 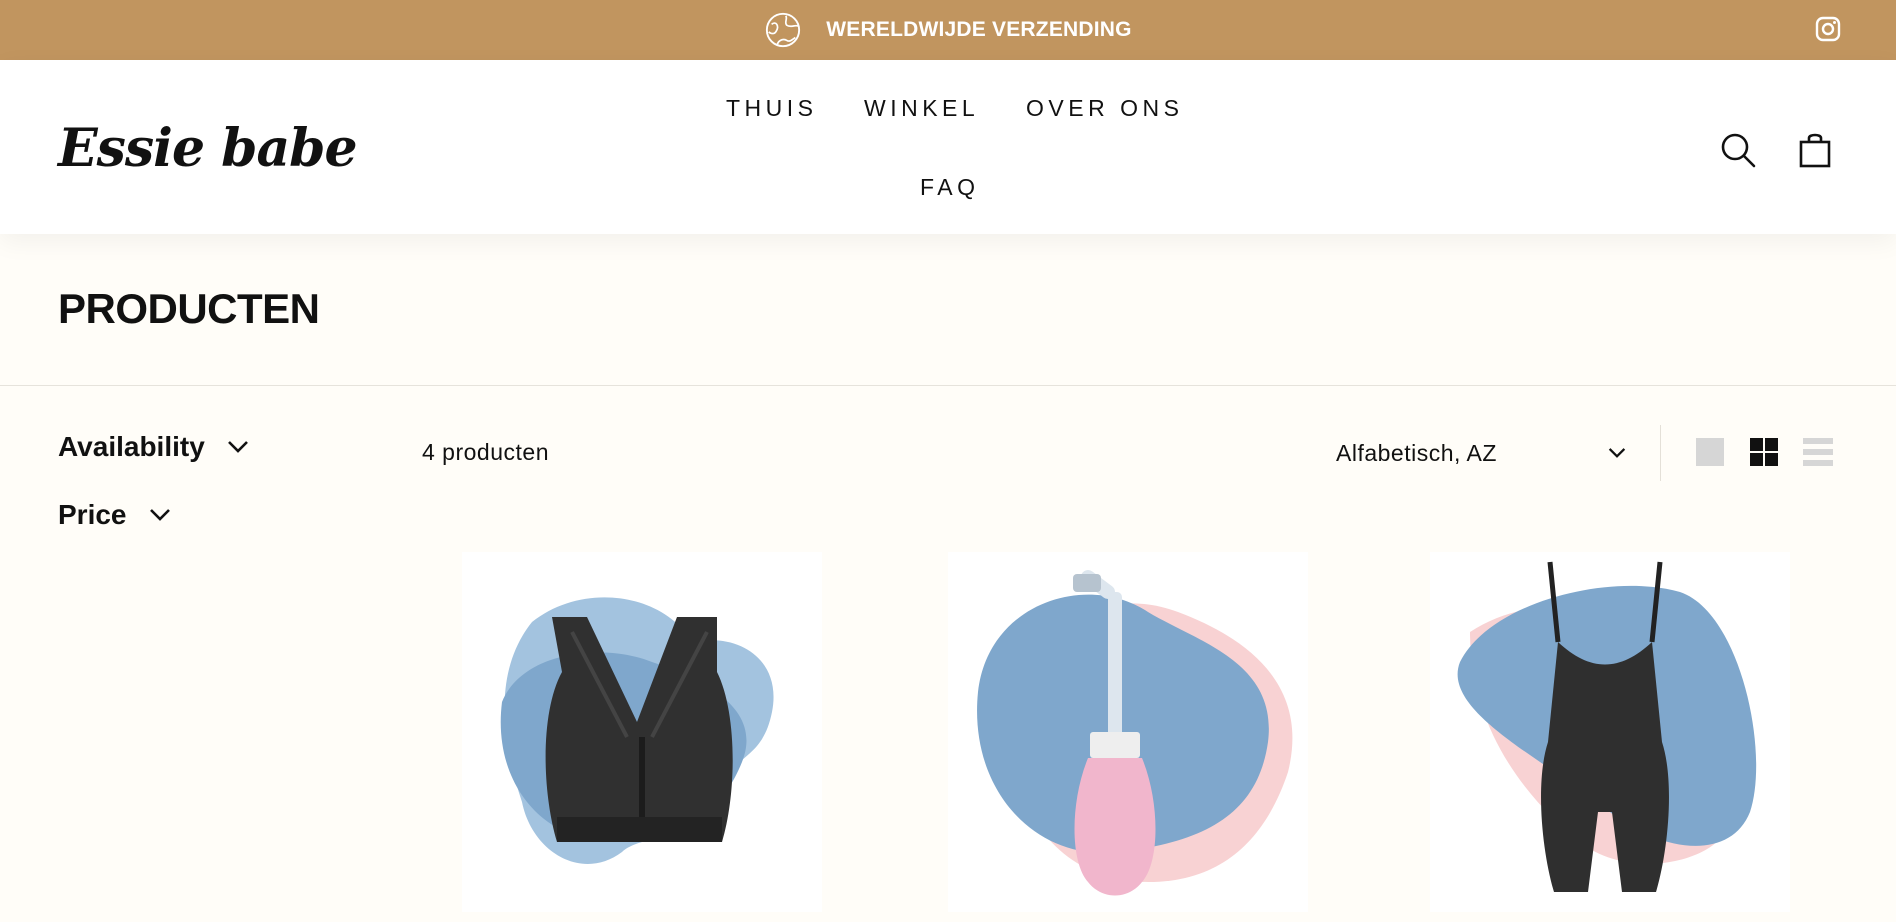 I want to click on sort-select: Alfabetisch, AZ, so click(x=1481, y=453).